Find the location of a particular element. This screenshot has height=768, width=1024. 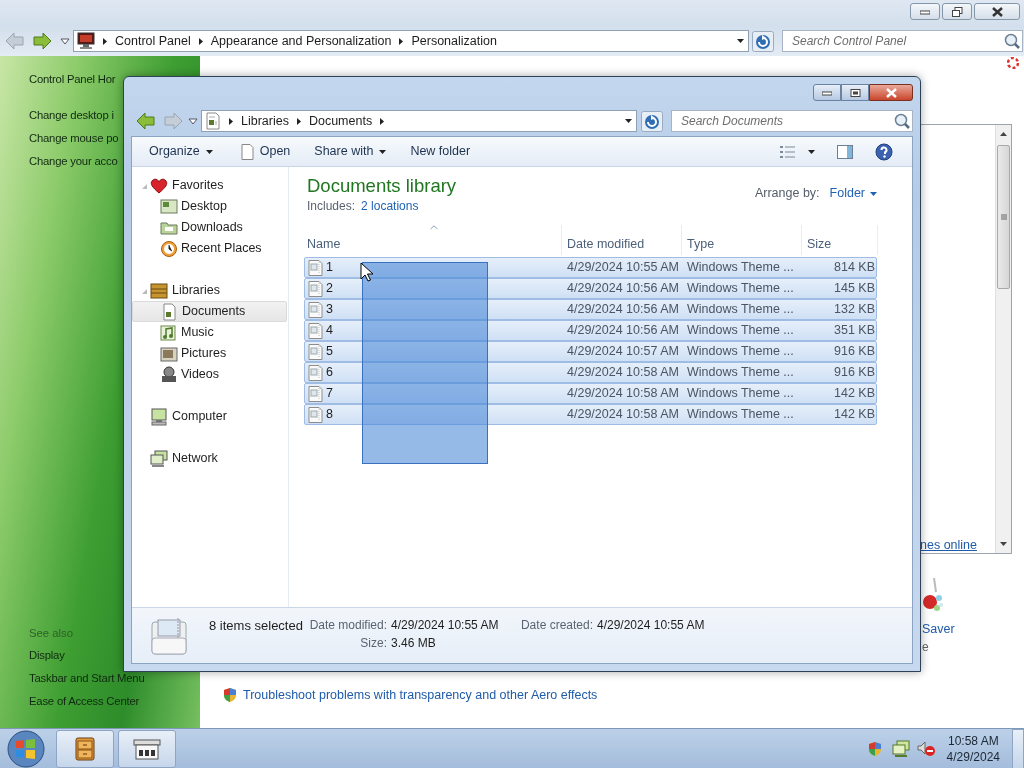

breadcrumb-link: Documents is located at coordinates (340, 121).